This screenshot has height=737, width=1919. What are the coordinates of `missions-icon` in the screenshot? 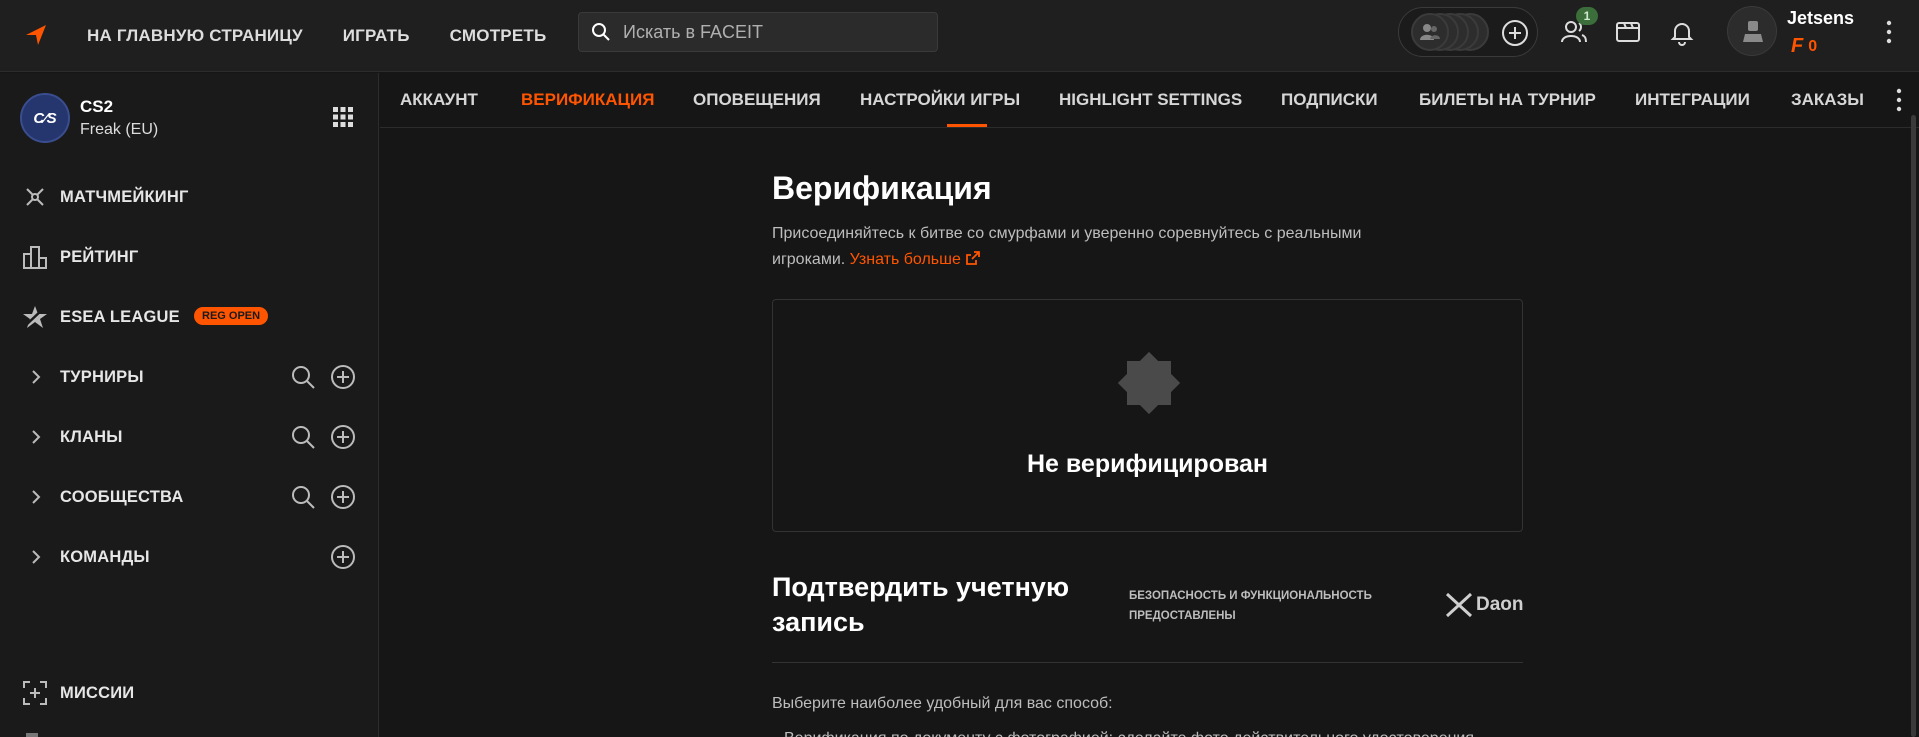 It's located at (35, 693).